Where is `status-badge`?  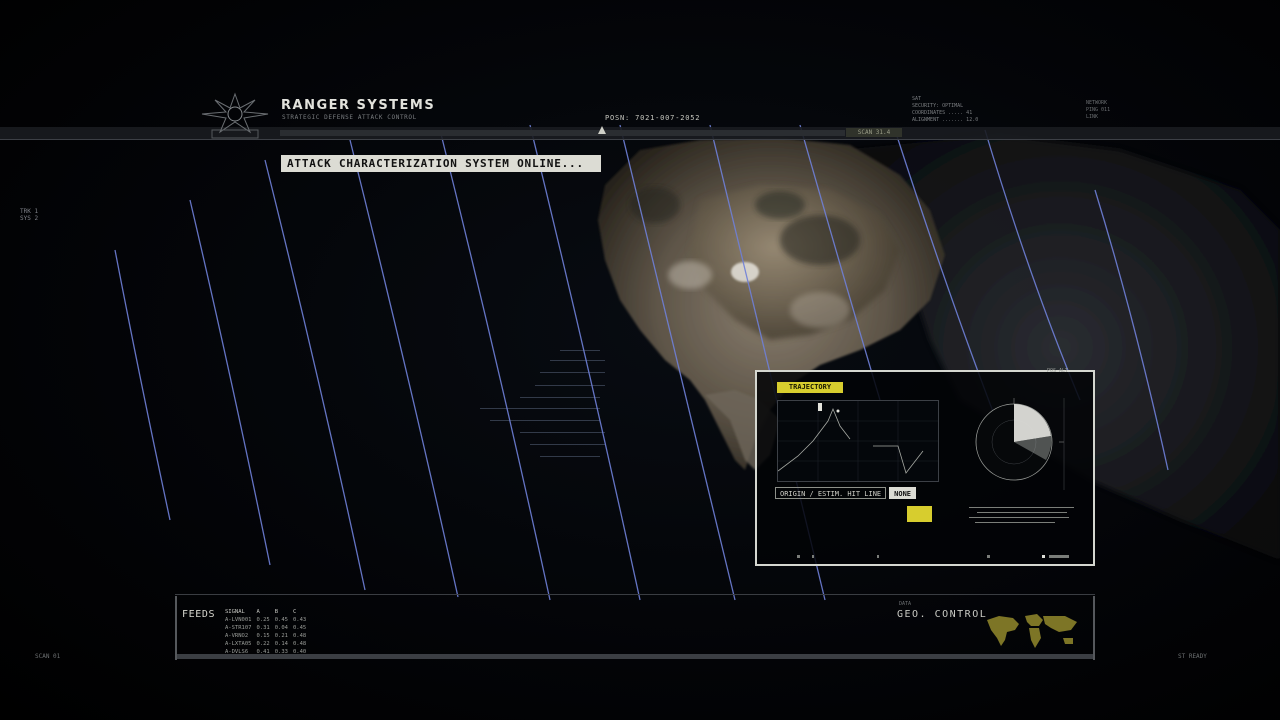 status-badge is located at coordinates (919, 514).